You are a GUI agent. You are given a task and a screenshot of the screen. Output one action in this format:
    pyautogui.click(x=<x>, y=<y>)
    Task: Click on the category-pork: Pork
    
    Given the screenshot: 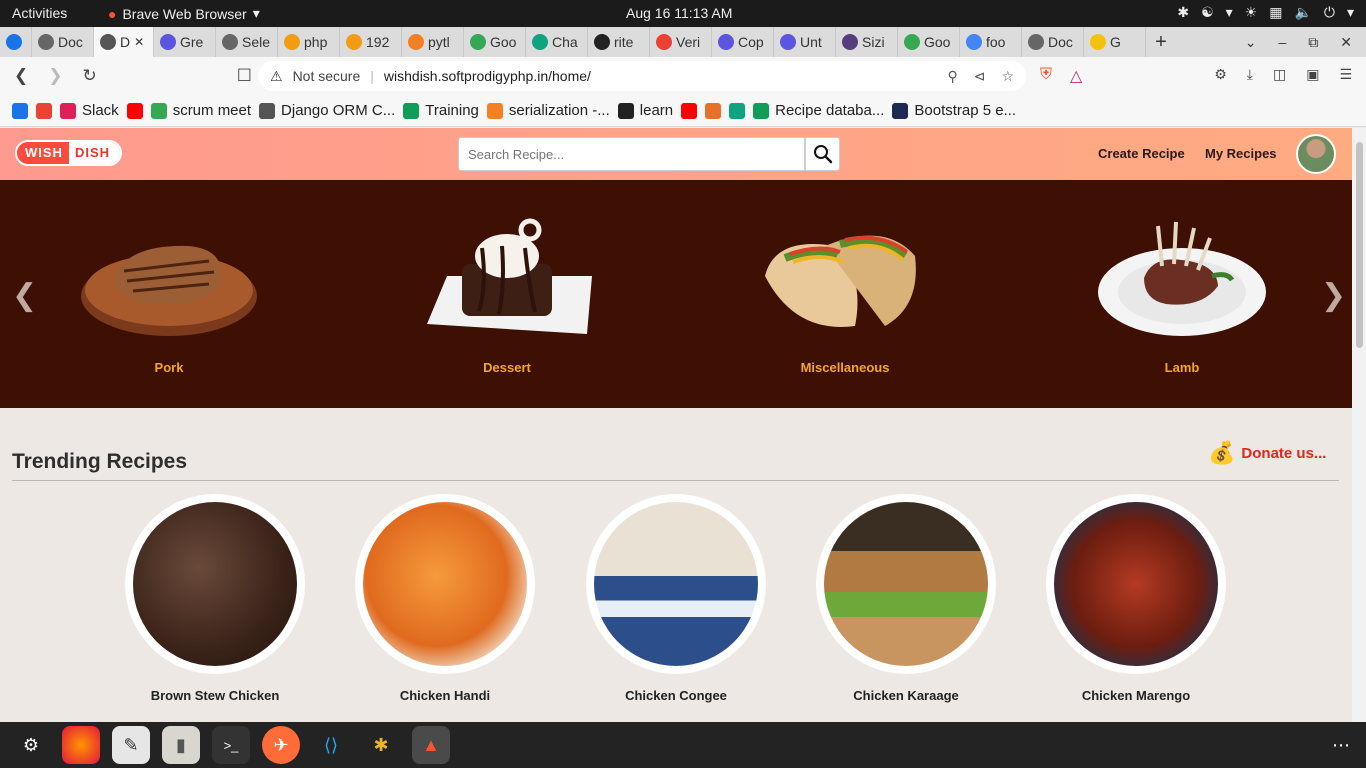 What is the action you would take?
    pyautogui.click(x=169, y=295)
    